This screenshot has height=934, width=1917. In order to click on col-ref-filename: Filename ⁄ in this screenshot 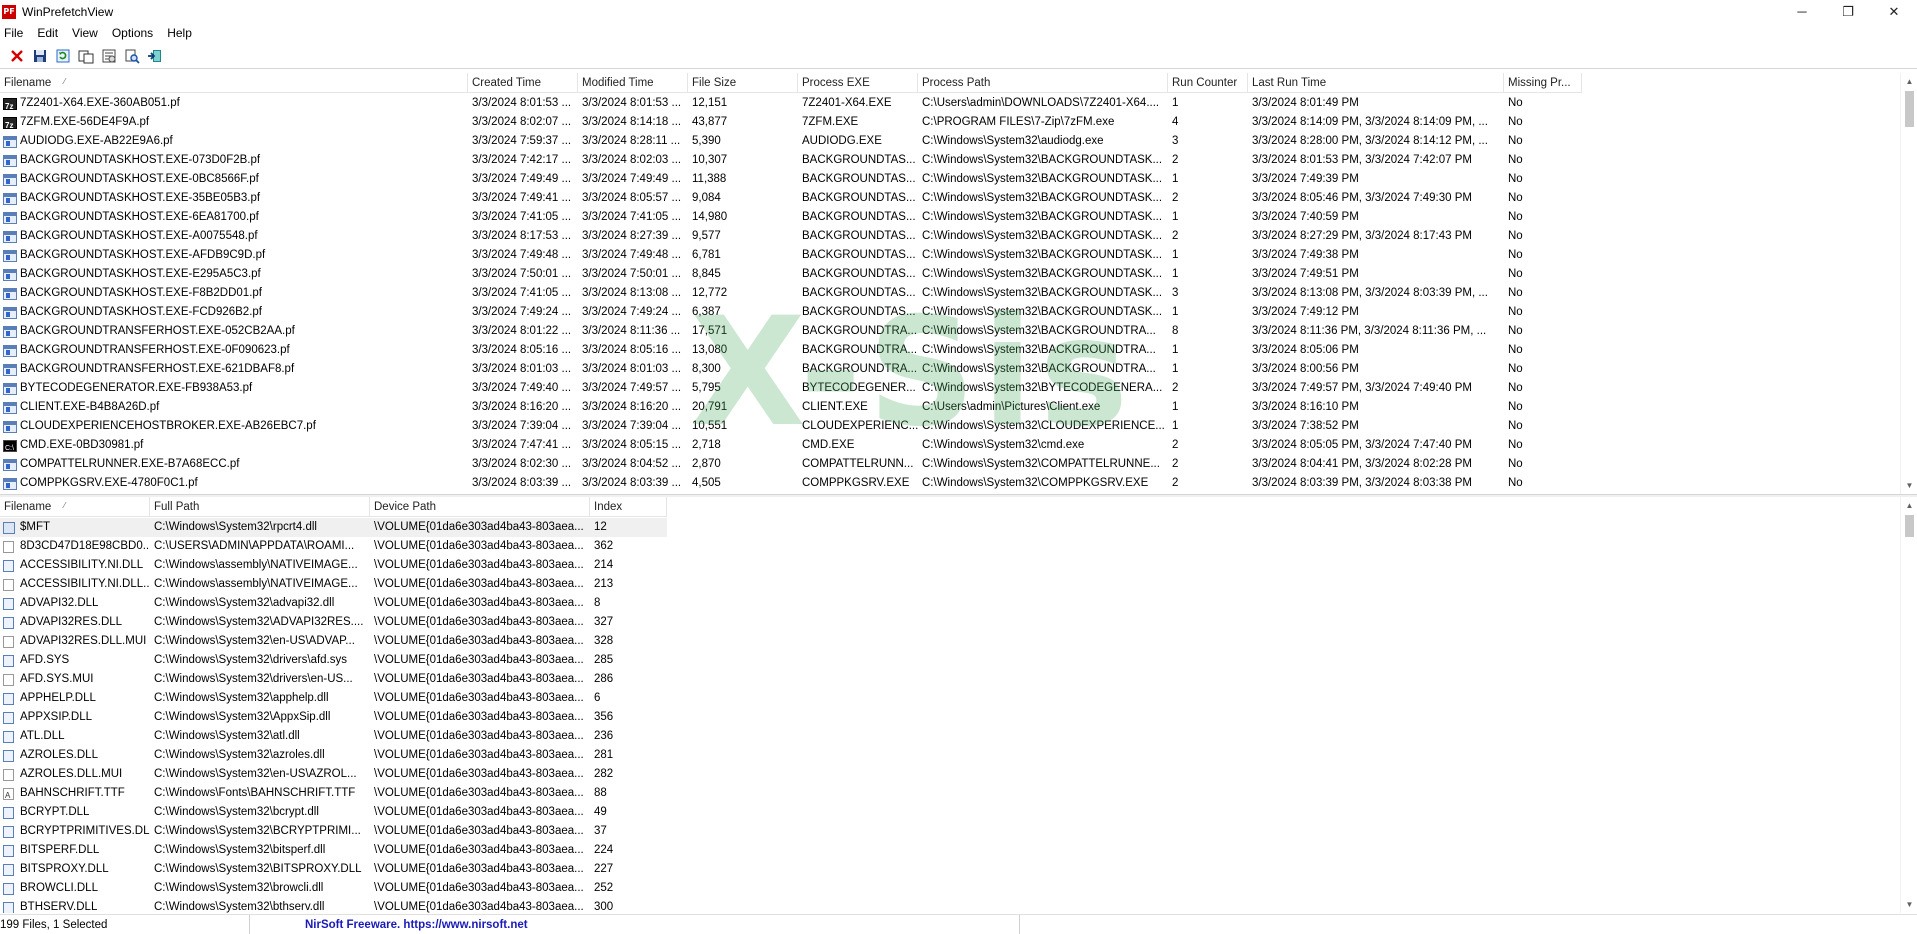, I will do `click(75, 507)`.